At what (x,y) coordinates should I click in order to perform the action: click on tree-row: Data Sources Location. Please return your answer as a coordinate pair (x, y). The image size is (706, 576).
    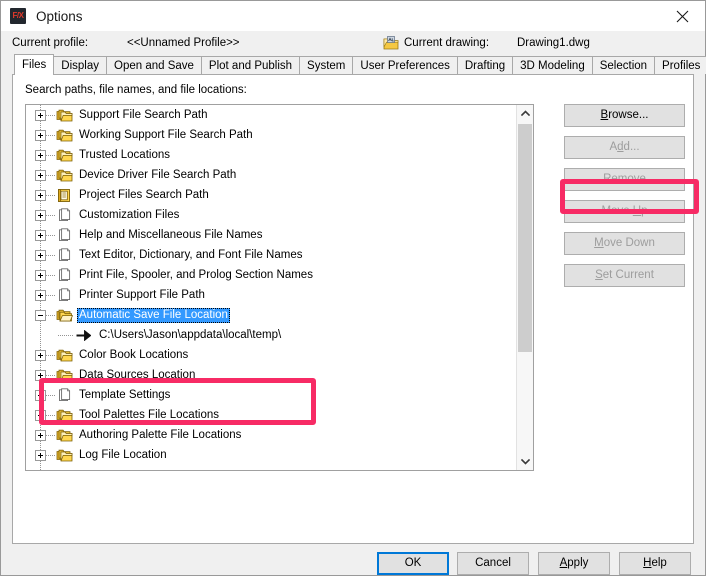
    Looking at the image, I should click on (269, 375).